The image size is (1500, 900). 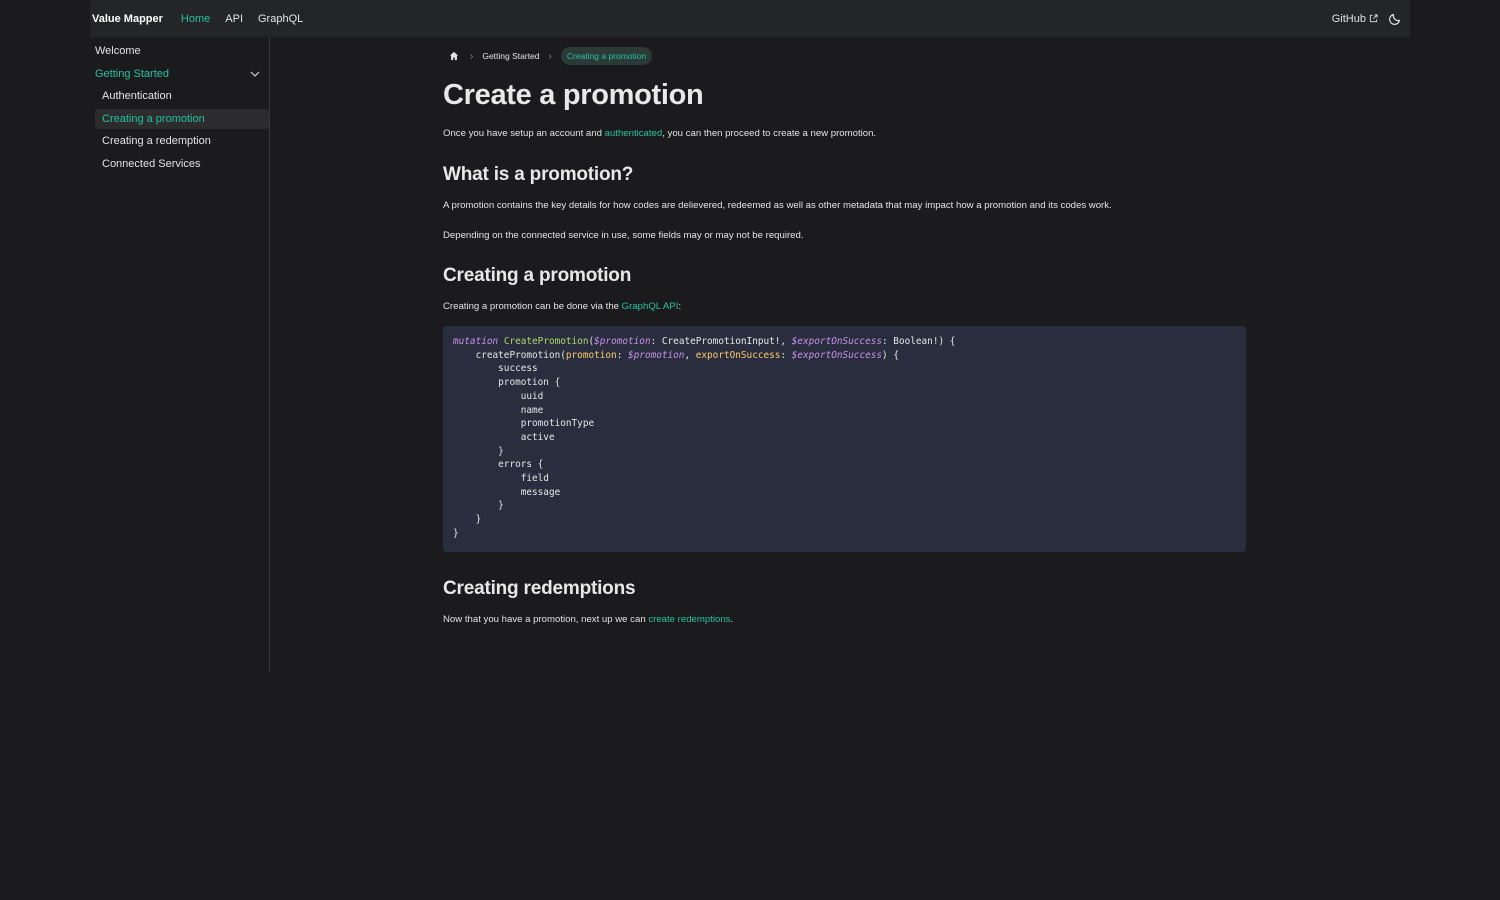 What do you see at coordinates (546, 341) in the screenshot?
I see `code-operation-name: CreatePromotion` at bounding box center [546, 341].